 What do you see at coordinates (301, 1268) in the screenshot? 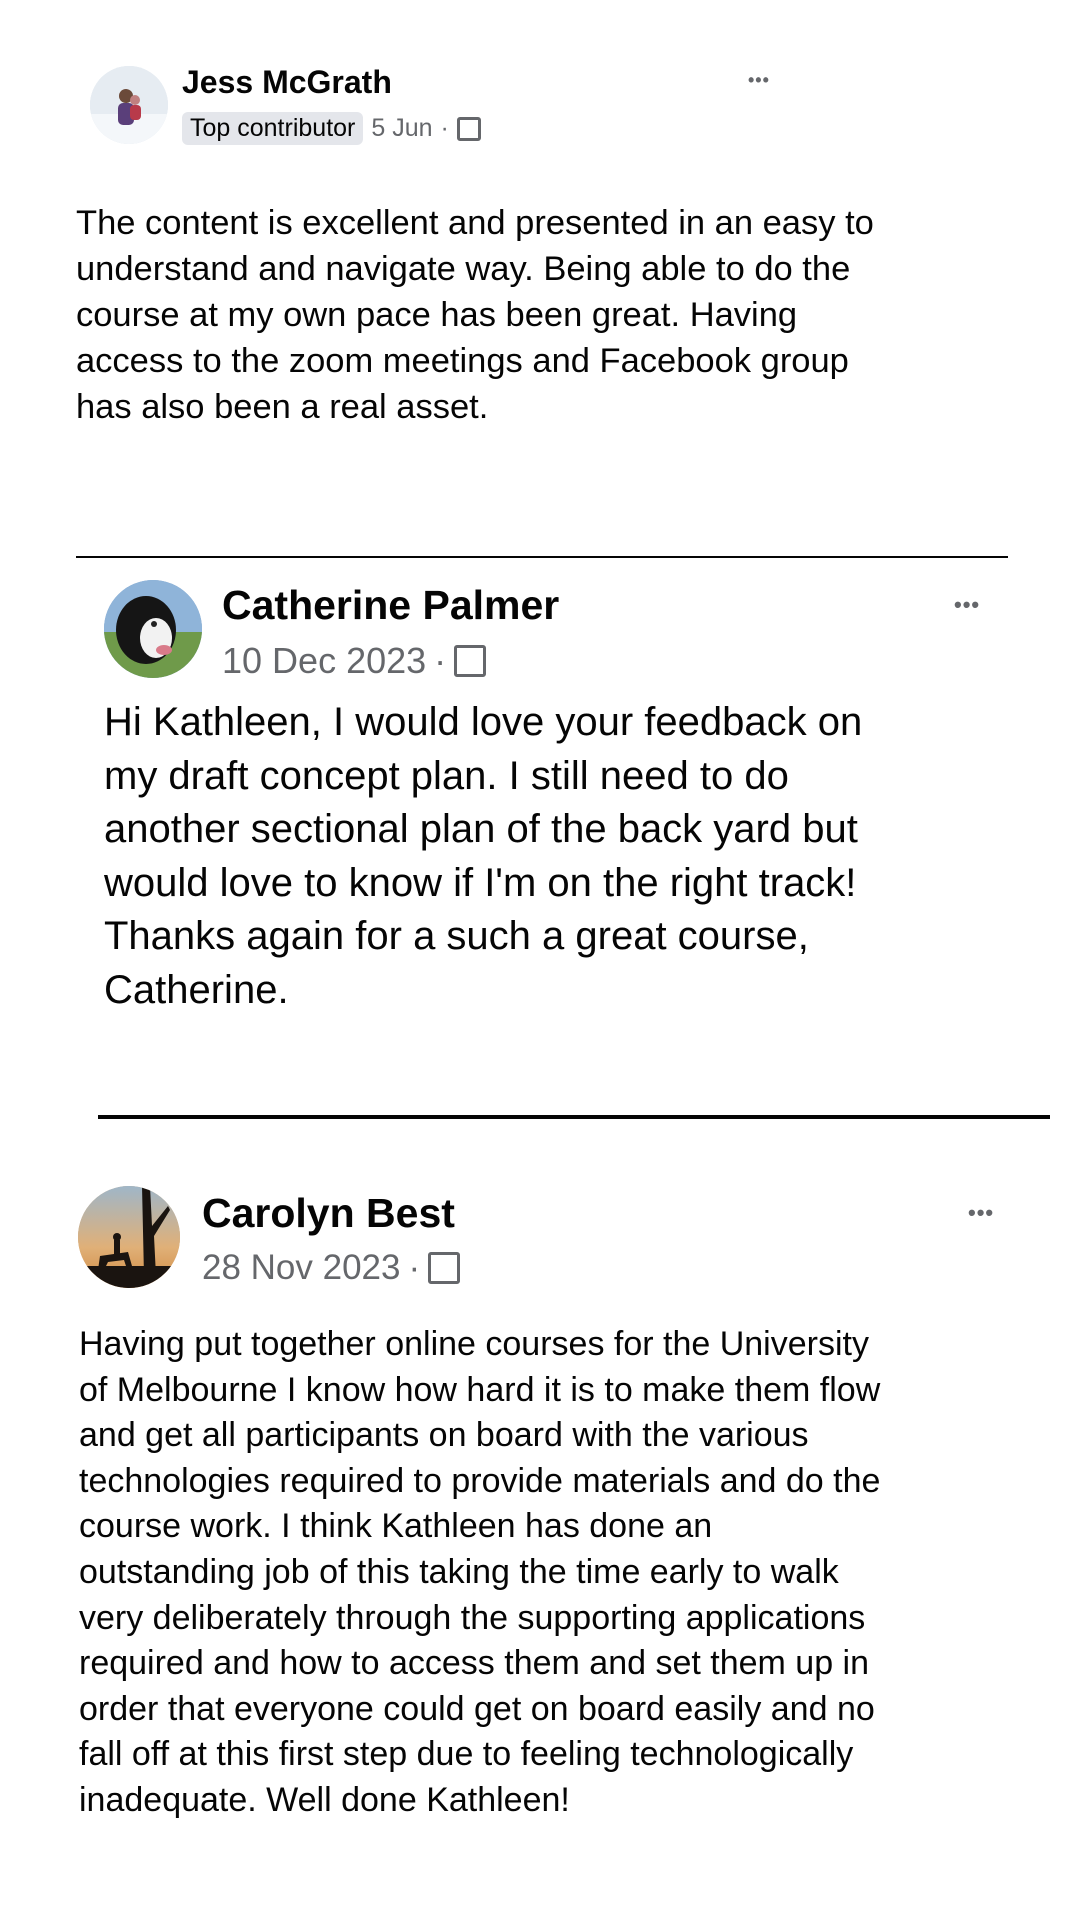
I see `post-date: 28 Nov 2023` at bounding box center [301, 1268].